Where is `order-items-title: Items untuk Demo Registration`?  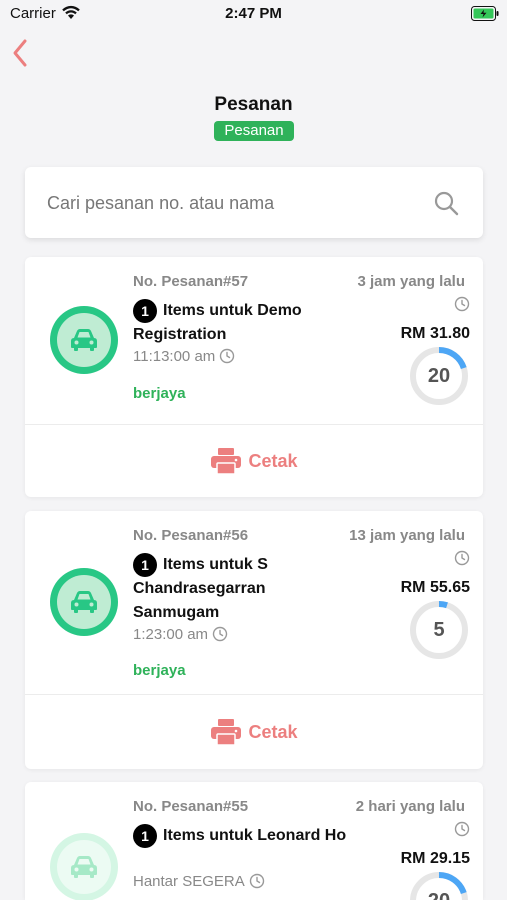
order-items-title: Items untuk Demo Registration is located at coordinates (217, 322).